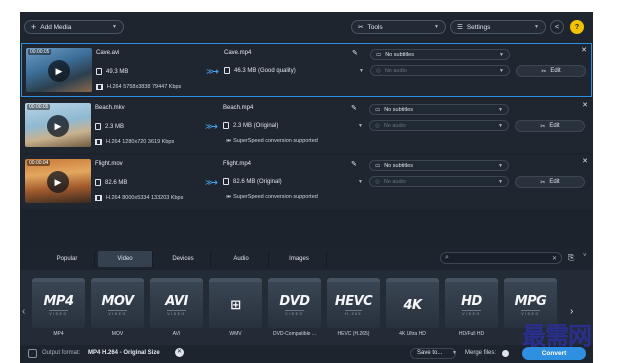 The height and width of the screenshot is (363, 633). Describe the element at coordinates (124, 353) in the screenshot. I see `output-format-value: MP4 H.264 - Original Size` at that location.